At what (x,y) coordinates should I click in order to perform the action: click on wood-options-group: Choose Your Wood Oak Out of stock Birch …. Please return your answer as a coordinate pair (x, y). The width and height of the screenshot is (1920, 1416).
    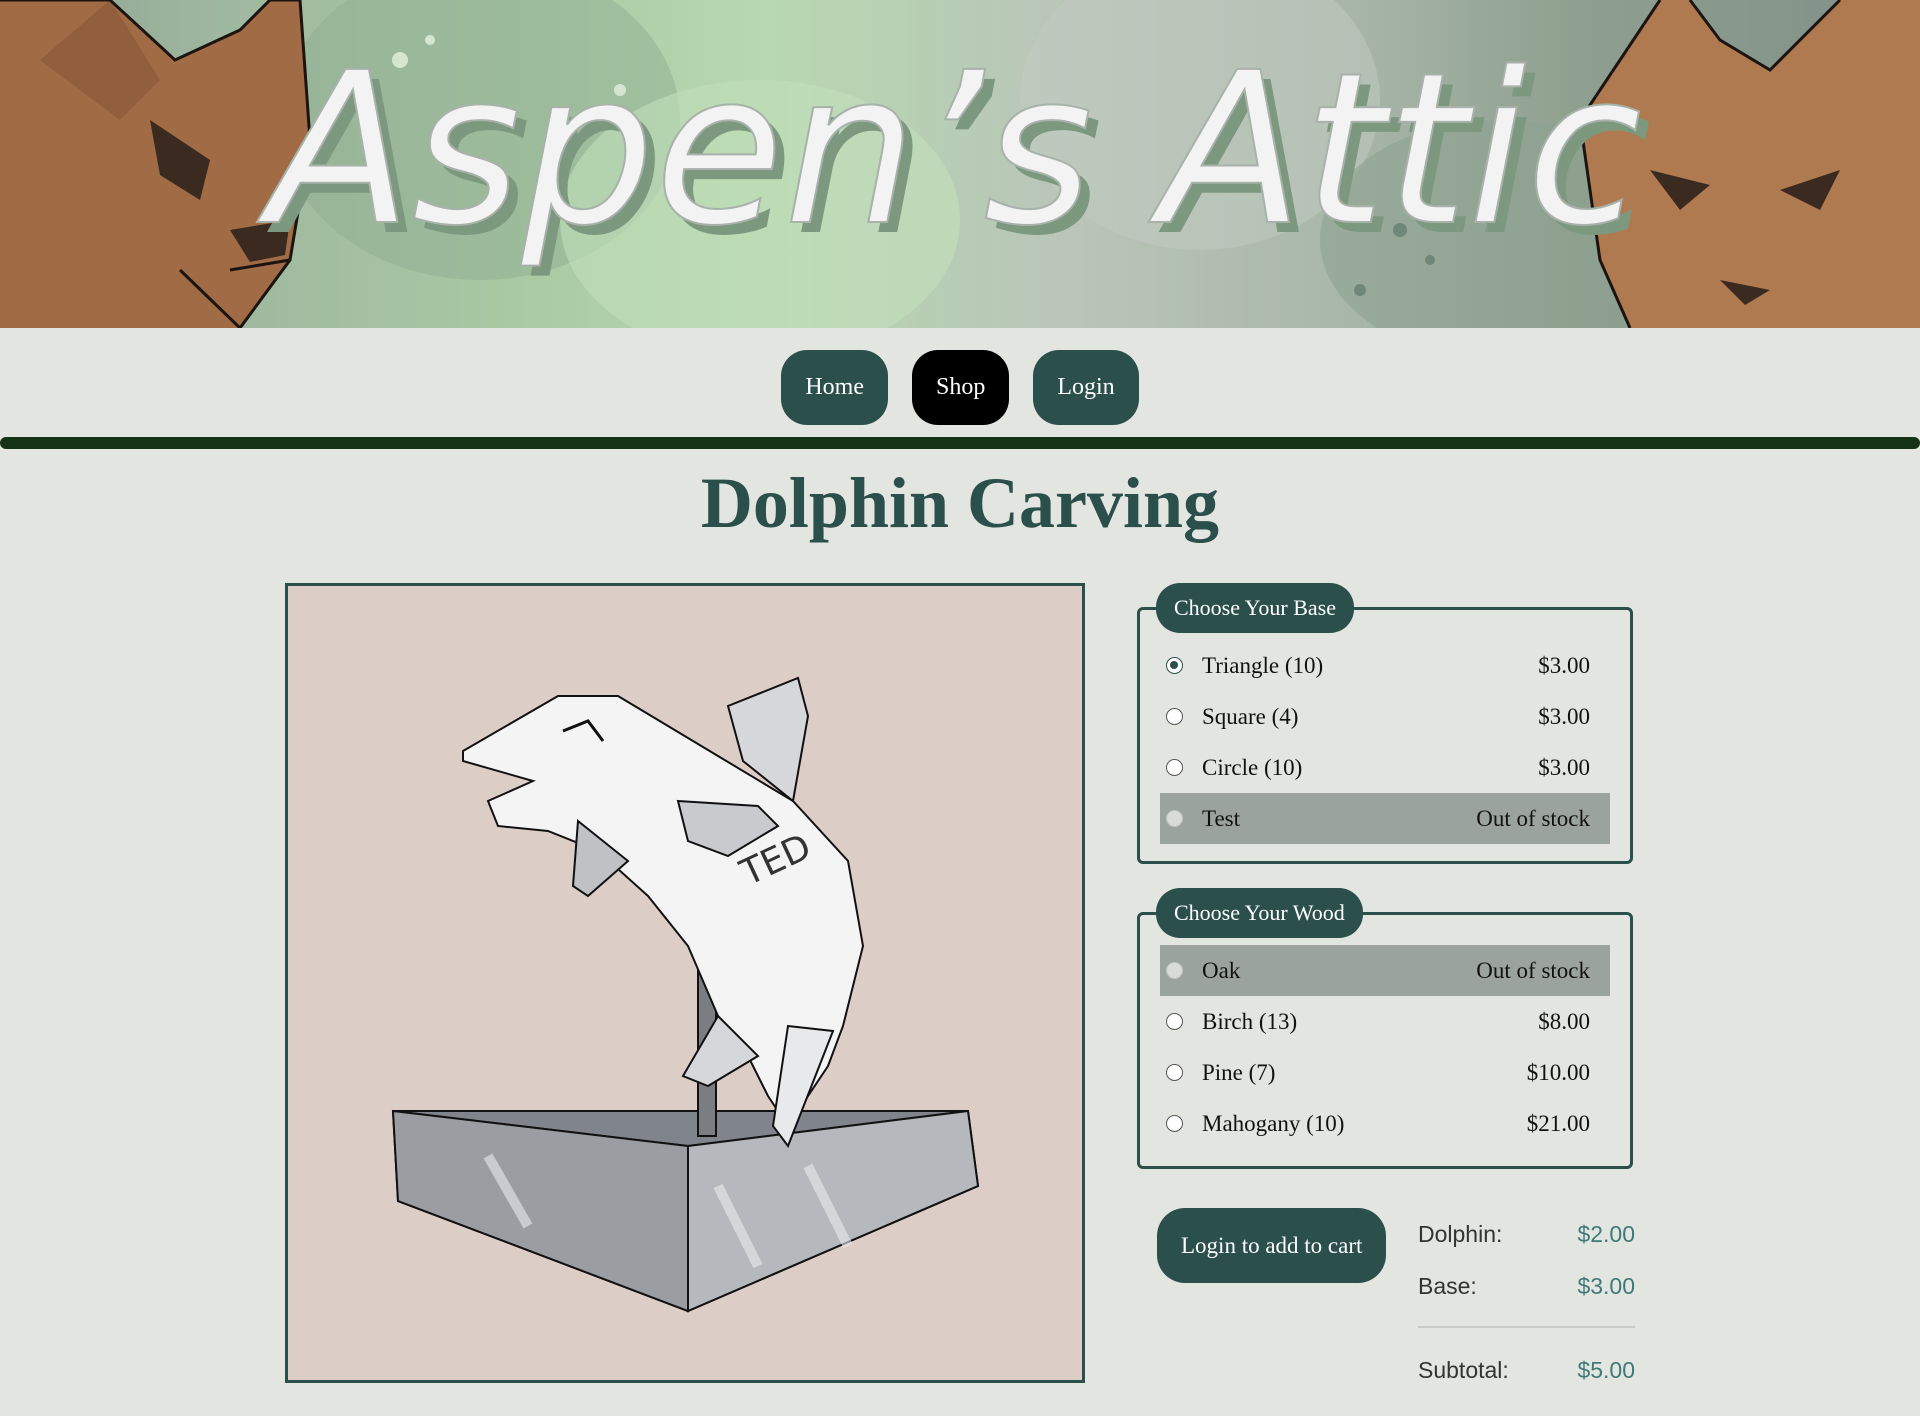
    Looking at the image, I should click on (1385, 1028).